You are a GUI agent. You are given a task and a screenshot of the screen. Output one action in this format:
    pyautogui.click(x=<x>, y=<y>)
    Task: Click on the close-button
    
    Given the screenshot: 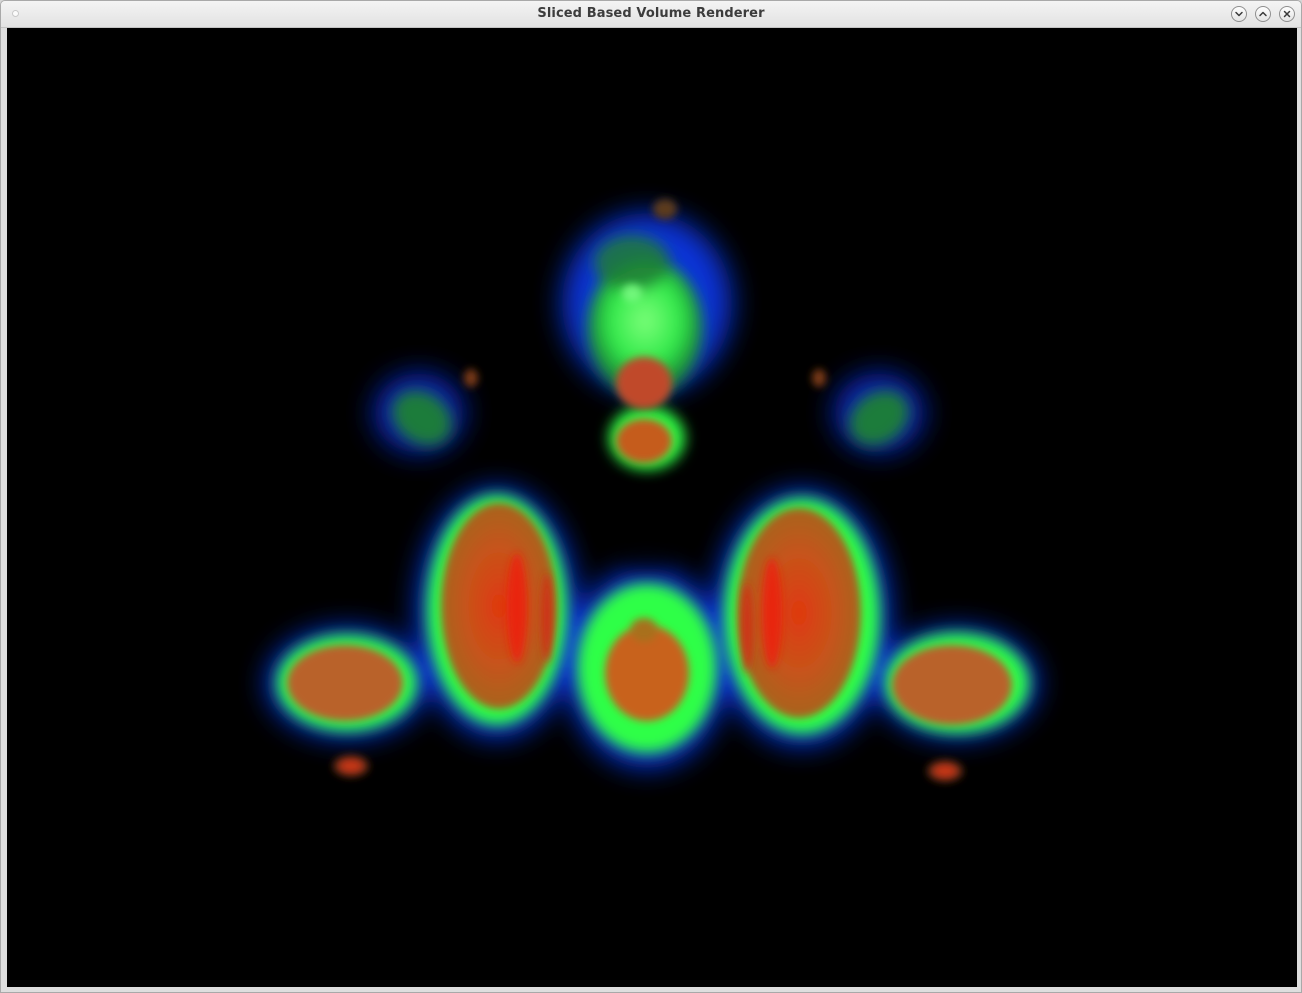 What is the action you would take?
    pyautogui.click(x=1287, y=14)
    